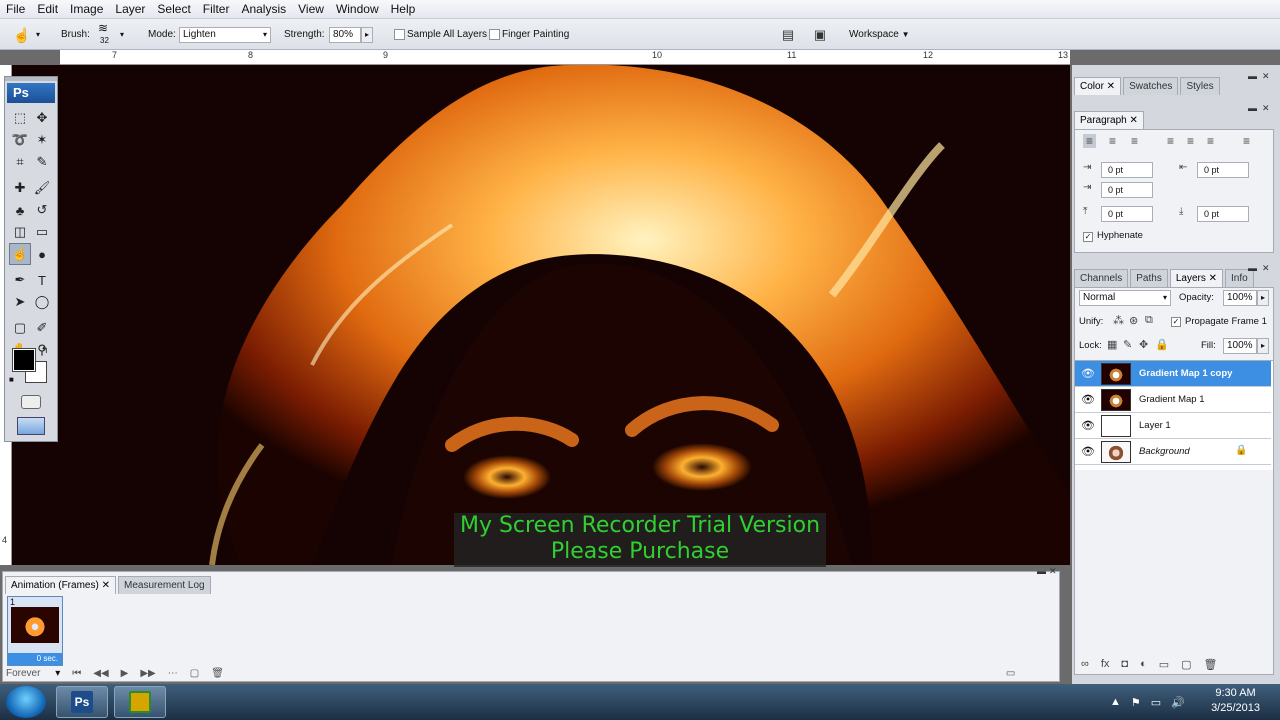 The height and width of the screenshot is (720, 1280). I want to click on new-group-icon: ▭, so click(1164, 664).